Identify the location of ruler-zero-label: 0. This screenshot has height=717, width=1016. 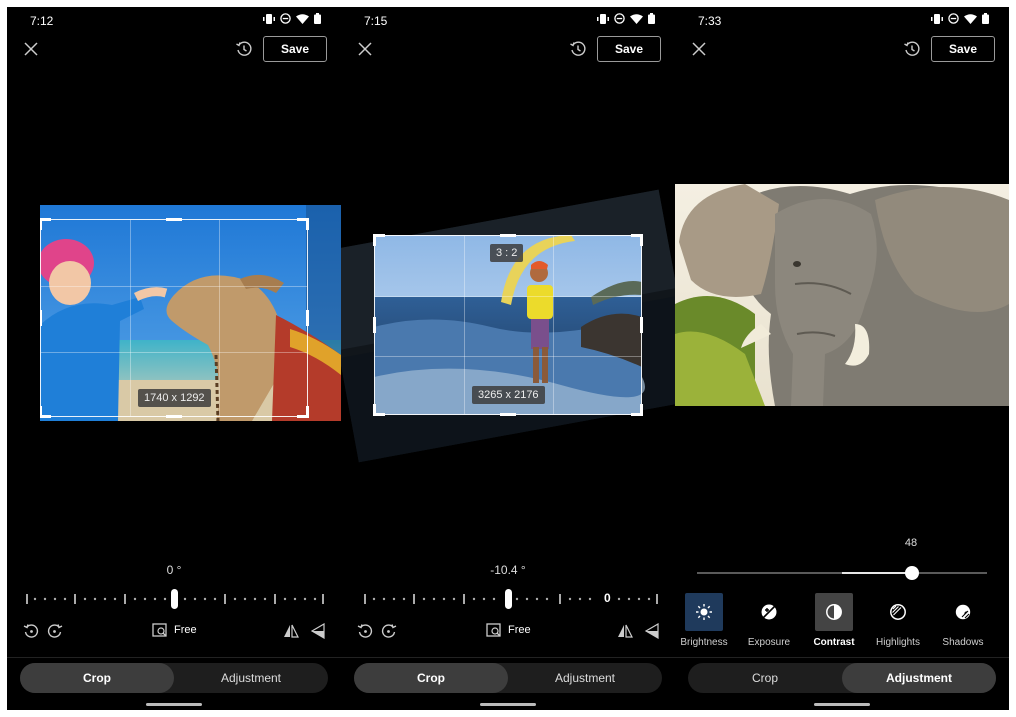
(607, 598).